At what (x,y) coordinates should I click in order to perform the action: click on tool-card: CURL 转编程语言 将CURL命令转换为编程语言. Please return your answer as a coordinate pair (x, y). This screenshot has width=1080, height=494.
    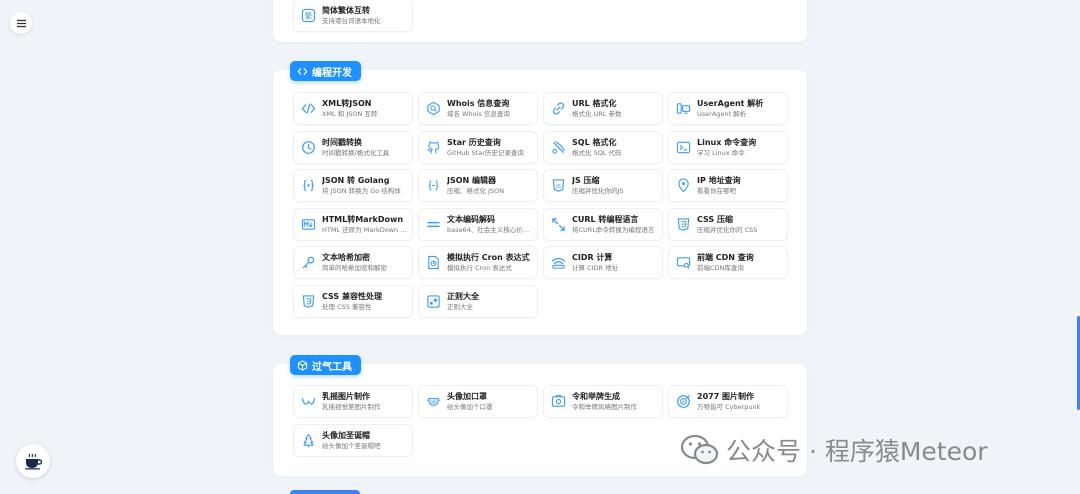
    Looking at the image, I should click on (603, 224).